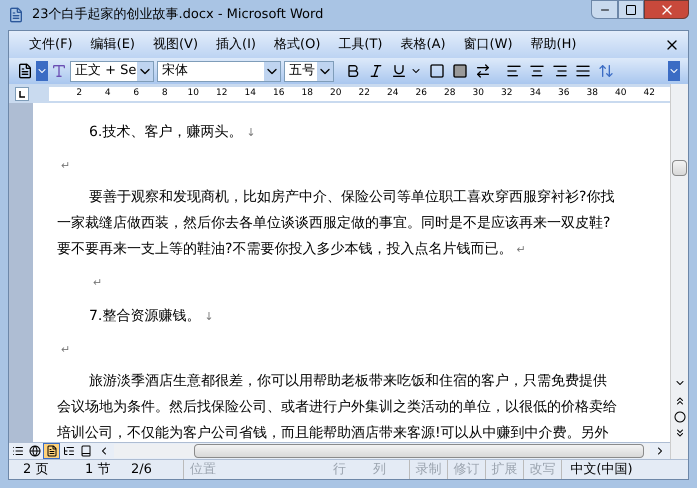 Image resolution: width=697 pixels, height=488 pixels. Describe the element at coordinates (250, 93) in the screenshot. I see `ruler-number: 14` at that location.